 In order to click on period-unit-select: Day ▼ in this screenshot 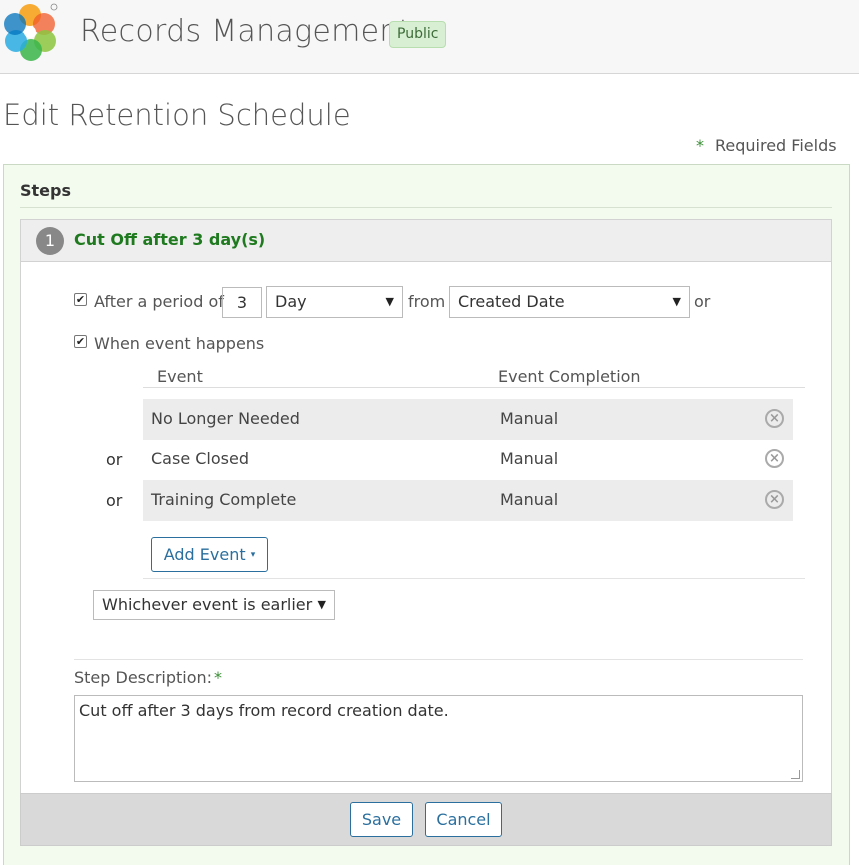, I will do `click(334, 302)`.